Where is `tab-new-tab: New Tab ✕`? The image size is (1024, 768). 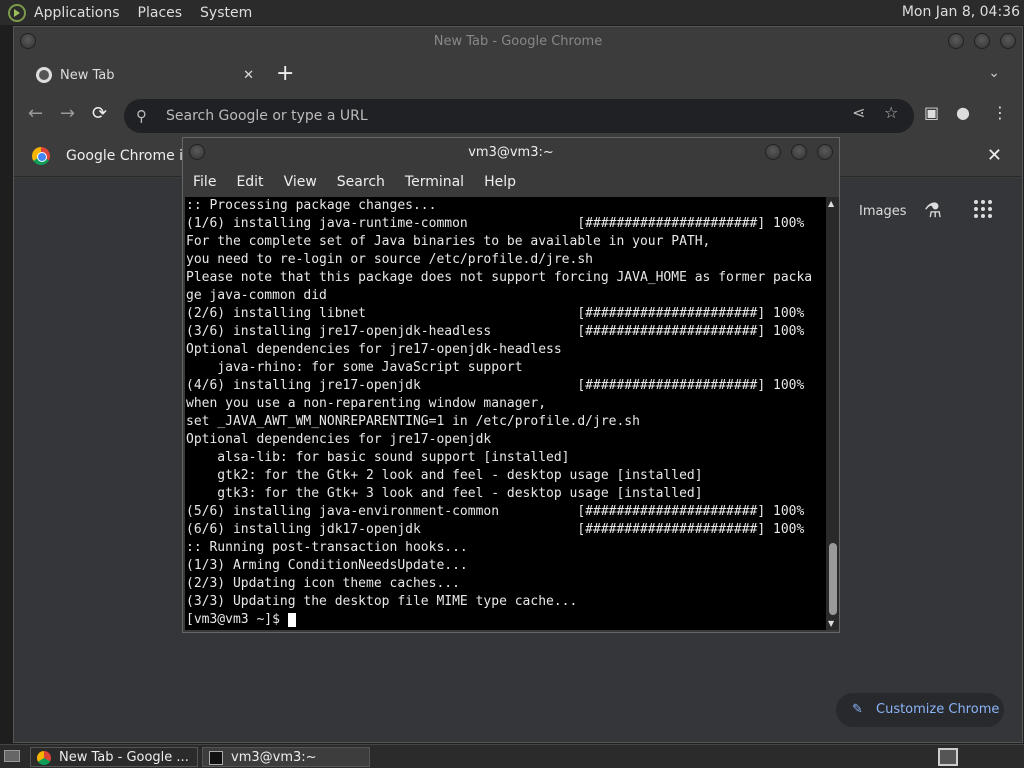 tab-new-tab: New Tab ✕ is located at coordinates (144, 75).